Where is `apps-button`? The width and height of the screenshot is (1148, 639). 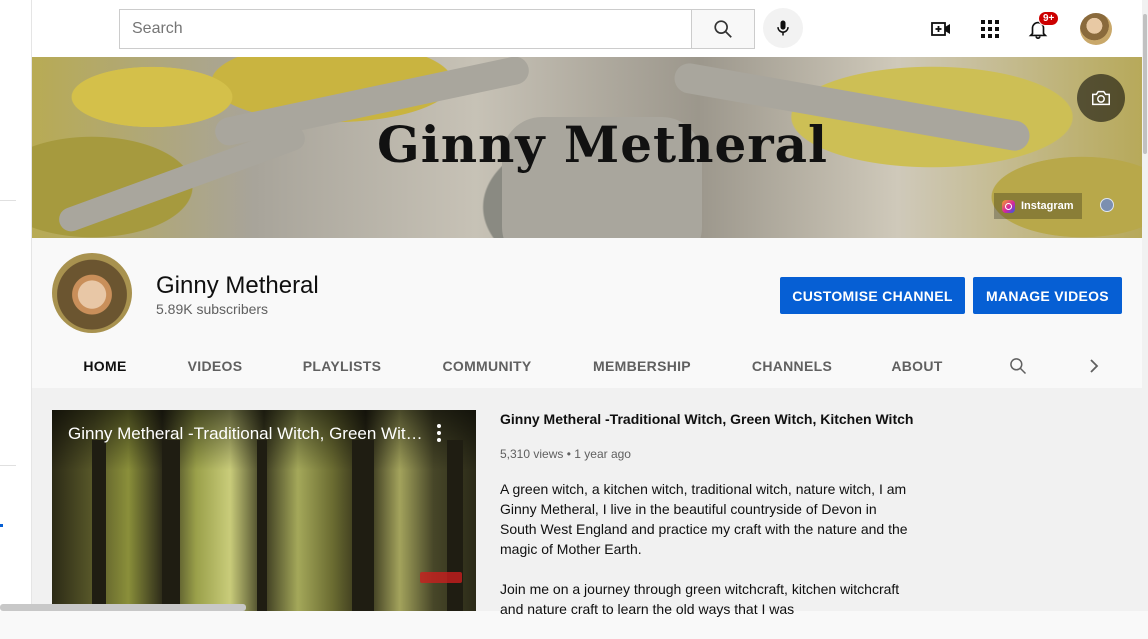
apps-button is located at coordinates (990, 29).